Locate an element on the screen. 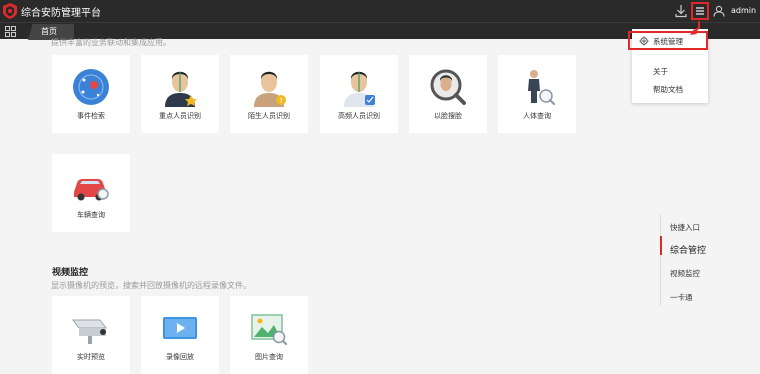 The width and height of the screenshot is (760, 374). menu-item-help-docs: 帮助文档 is located at coordinates (670, 89).